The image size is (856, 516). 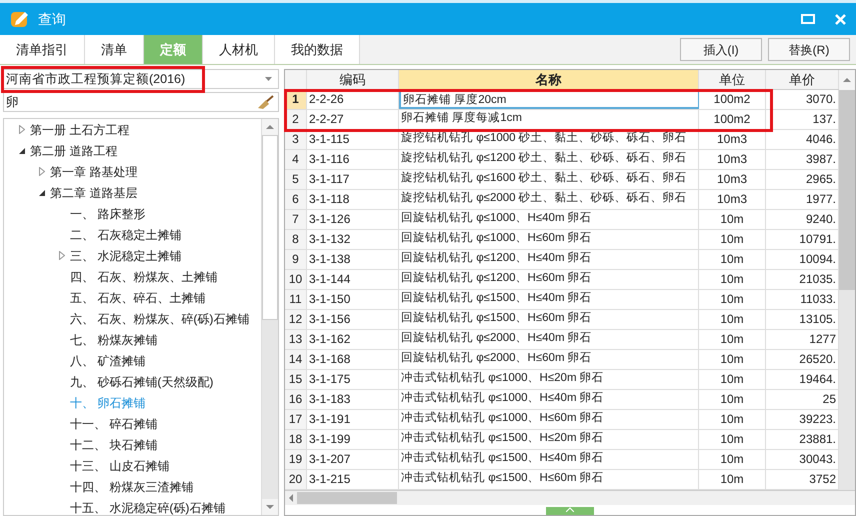 What do you see at coordinates (353, 459) in the screenshot?
I see `table-cell: 3-1-207` at bounding box center [353, 459].